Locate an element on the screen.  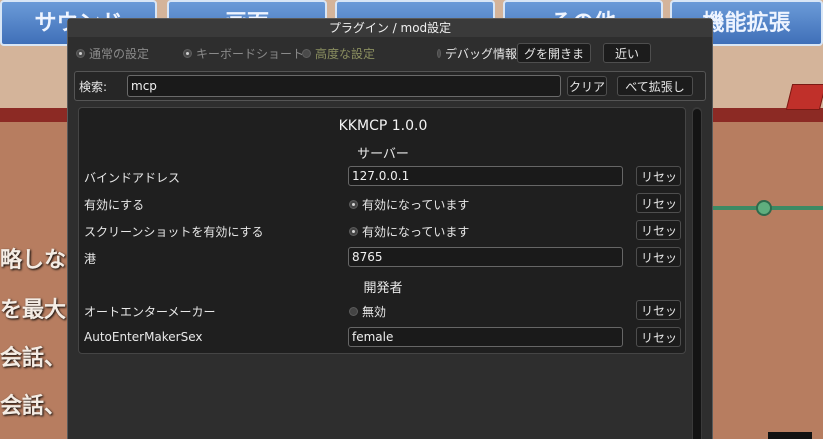
screenshot-toggle-label: 有効になっています is located at coordinates (416, 232).